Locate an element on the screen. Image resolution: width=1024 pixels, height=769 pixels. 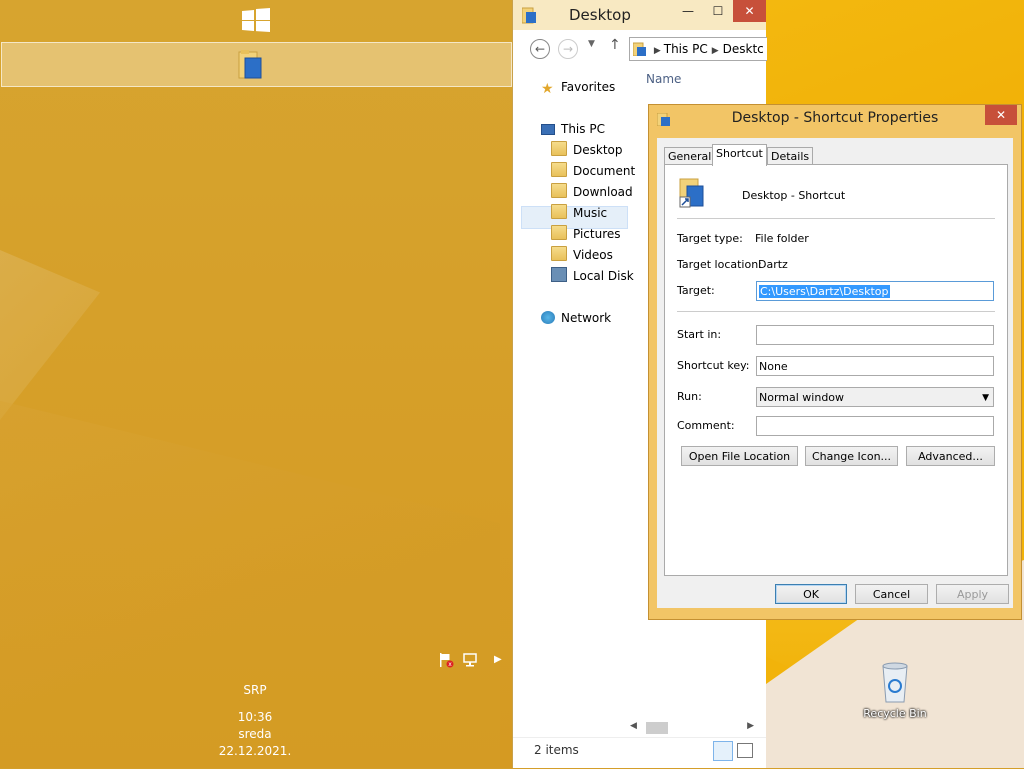
videos-folder-icon is located at coordinates (559, 253).